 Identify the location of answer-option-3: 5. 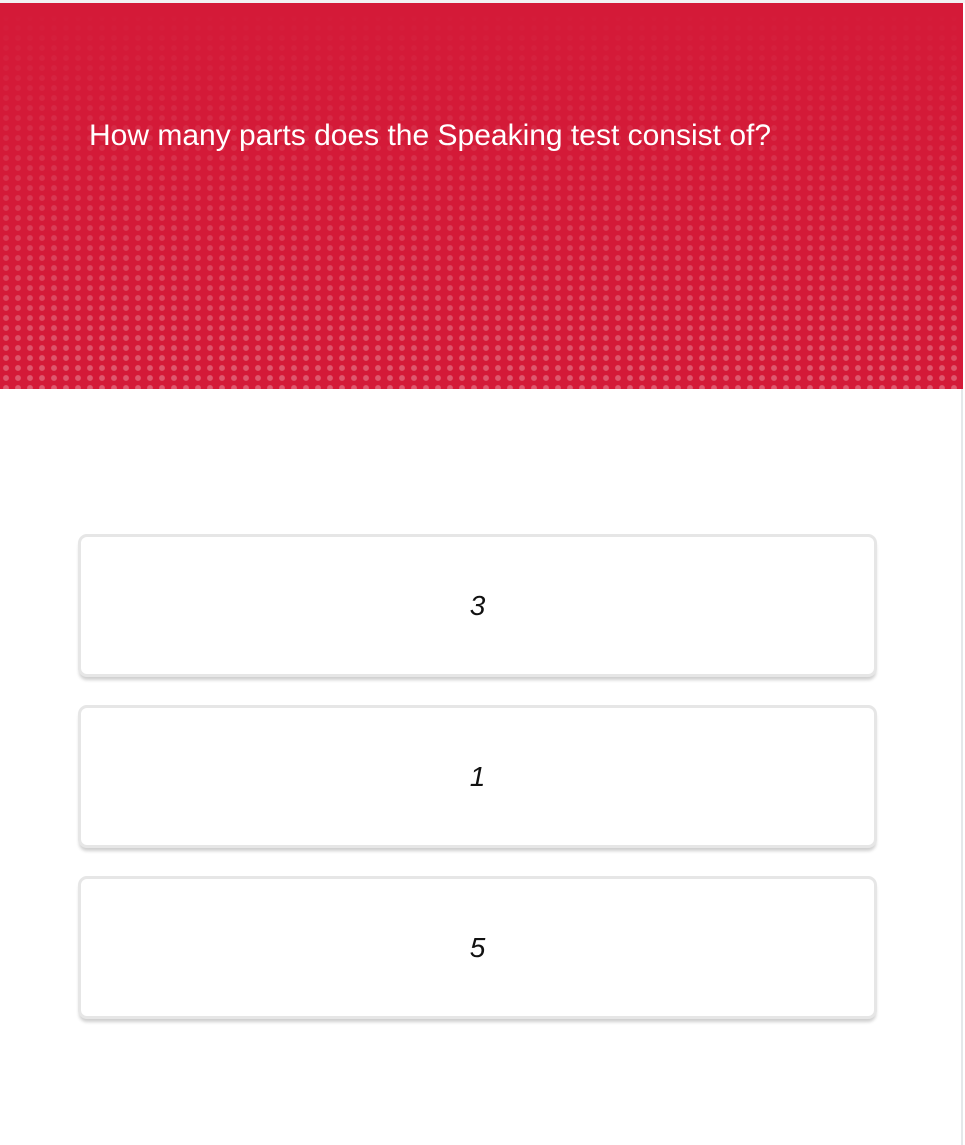
(477, 947).